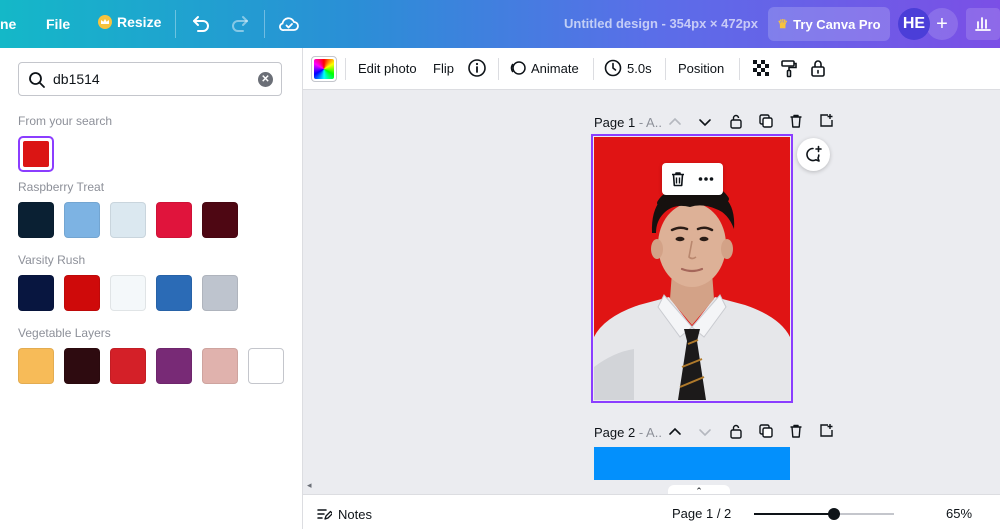 This screenshot has height=529, width=1000. I want to click on resize-button: Resize, so click(129, 22).